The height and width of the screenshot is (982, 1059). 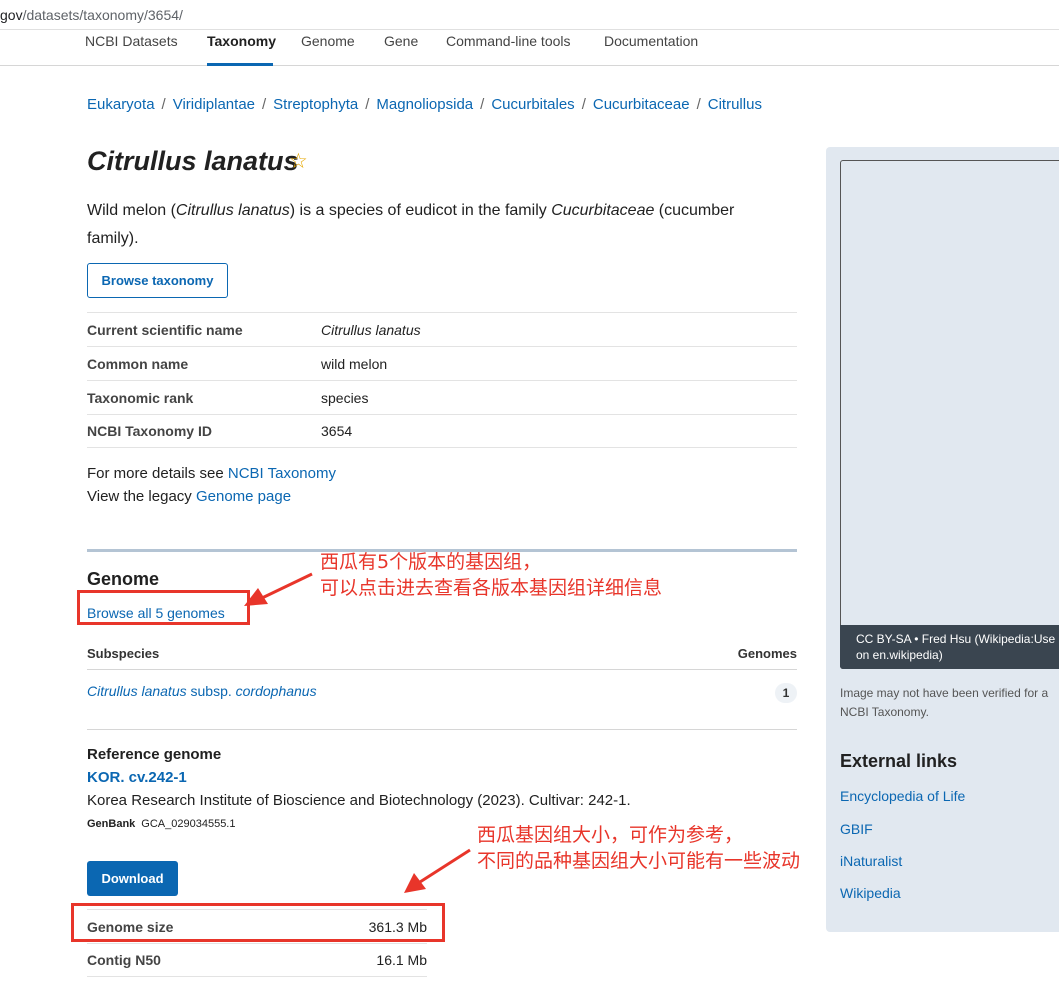 What do you see at coordinates (131, 41) in the screenshot?
I see `tab-ncbi-datasets: NCBI Datasets` at bounding box center [131, 41].